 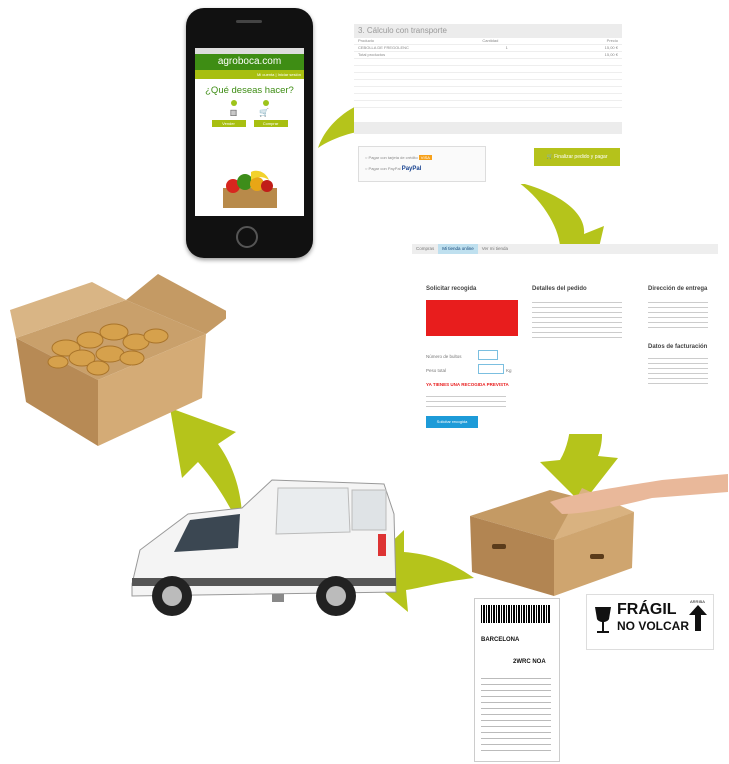 What do you see at coordinates (249, 112) in the screenshot?
I see `option-icons: ▥ 🛒` at bounding box center [249, 112].